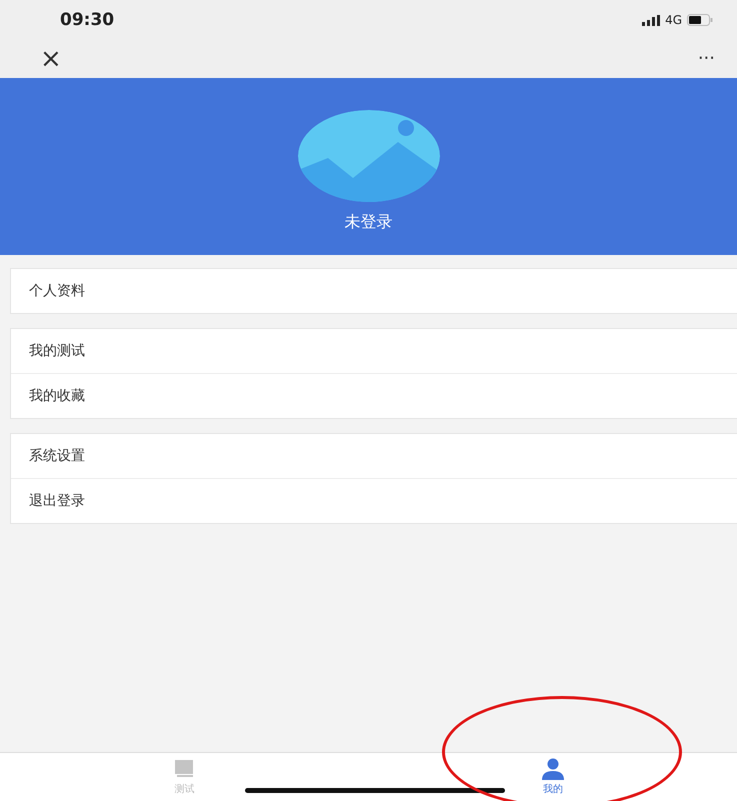  Describe the element at coordinates (700, 20) in the screenshot. I see `battery-icon` at that location.